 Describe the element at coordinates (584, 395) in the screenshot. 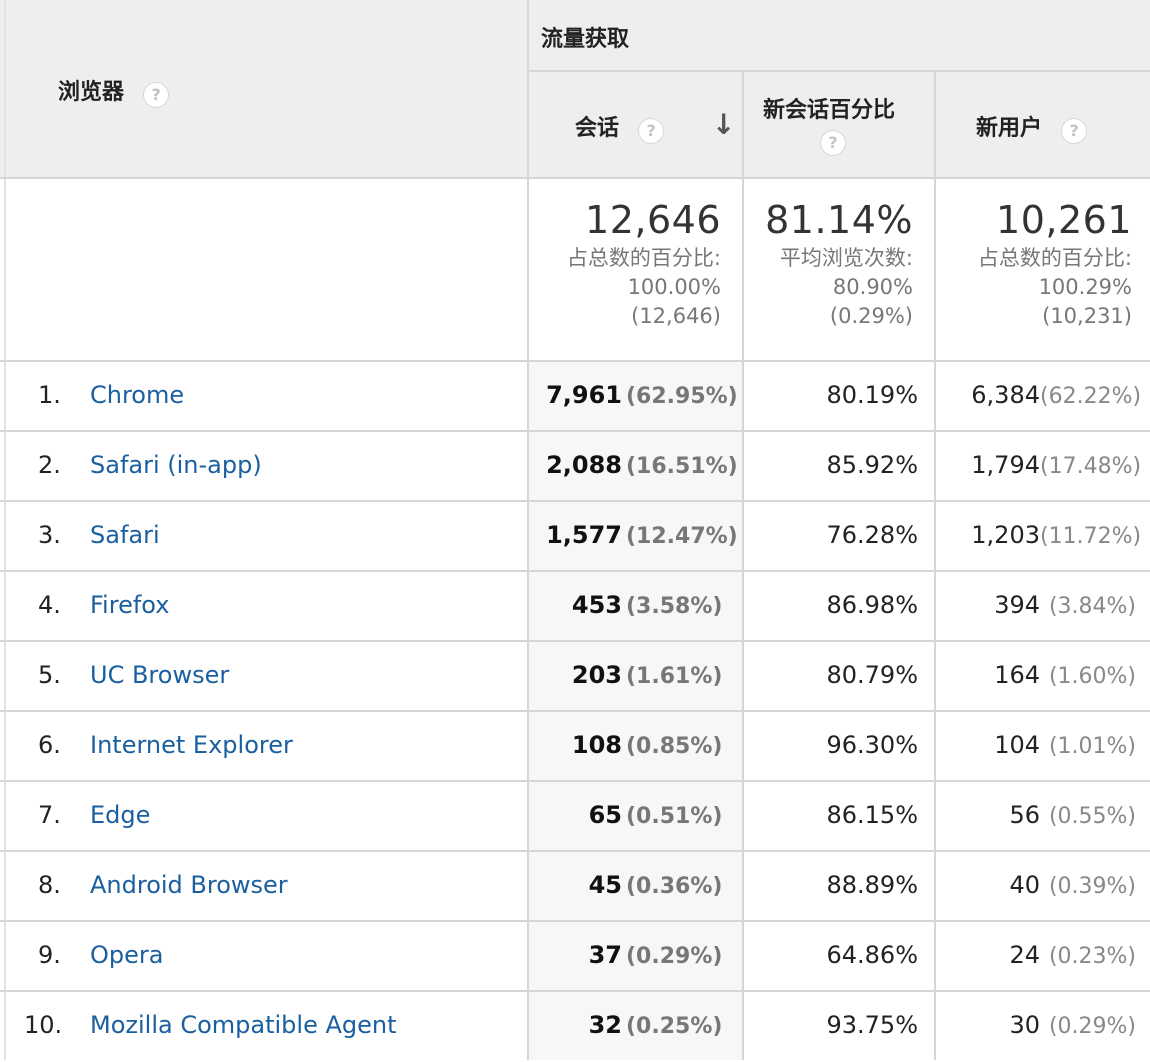

I see `sessions-value: 7,961` at that location.